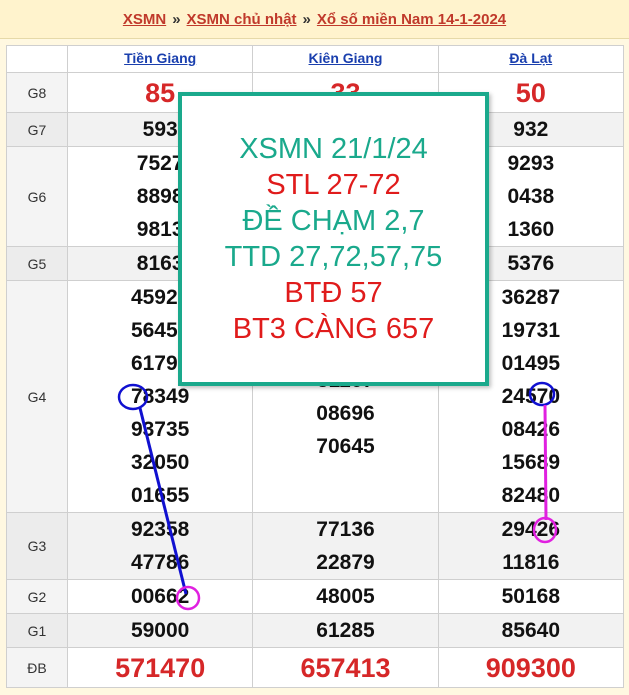  What do you see at coordinates (333, 185) in the screenshot?
I see `popup-line: STL 27-72` at bounding box center [333, 185].